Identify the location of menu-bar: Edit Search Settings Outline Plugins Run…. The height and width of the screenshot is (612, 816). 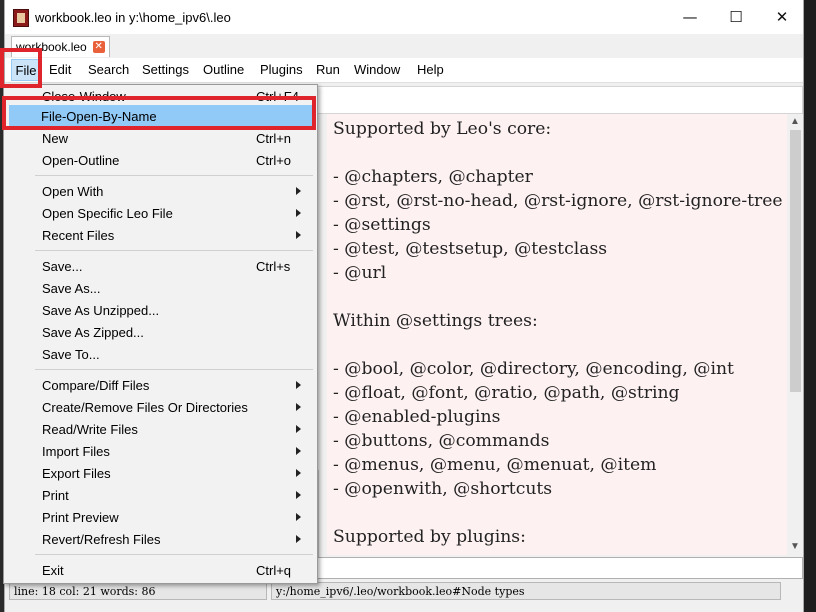
(404, 70).